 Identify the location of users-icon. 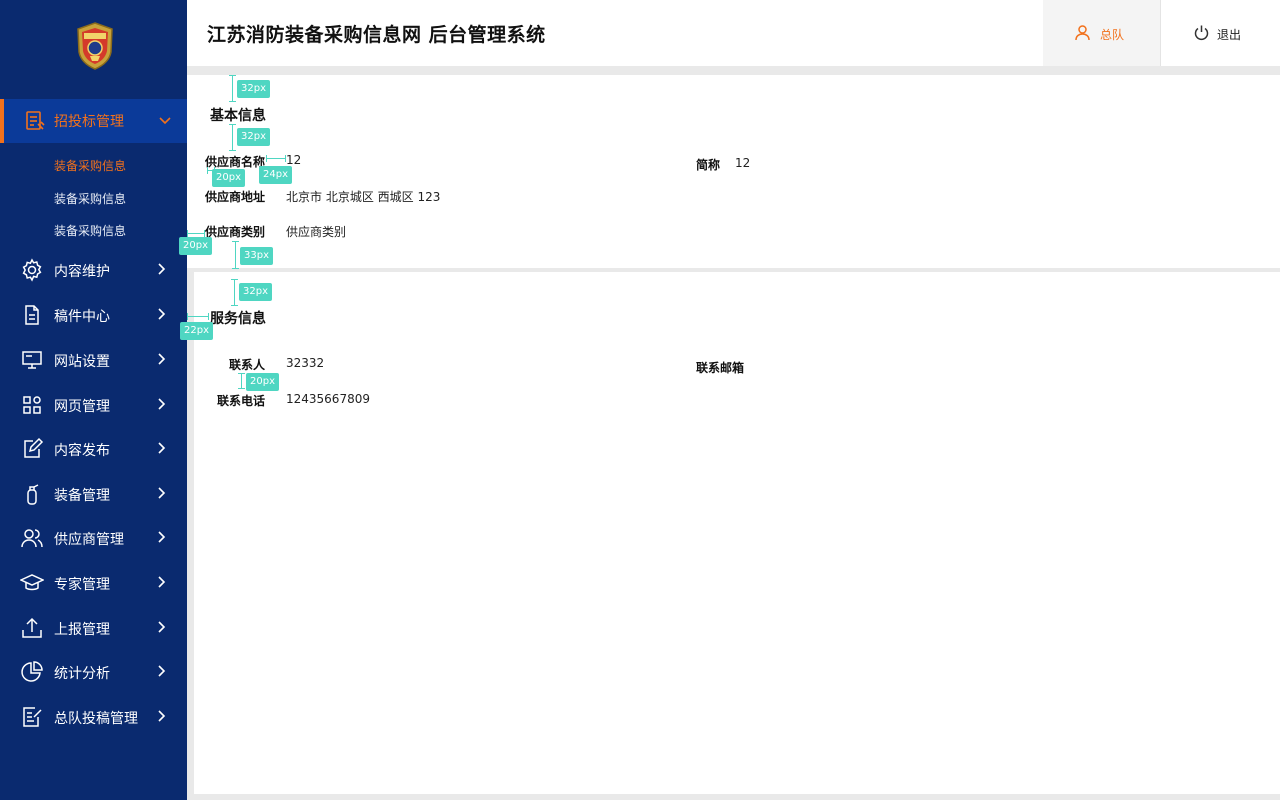
(32, 538).